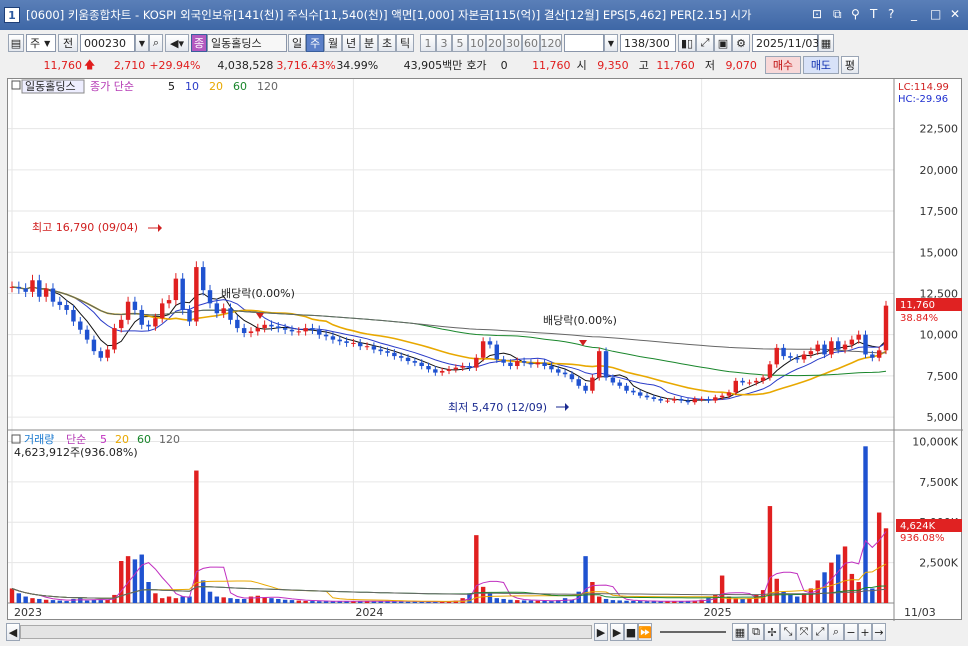 This screenshot has height=646, width=968. Describe the element at coordinates (351, 43) in the screenshot. I see `period-tab-3: 년` at that location.